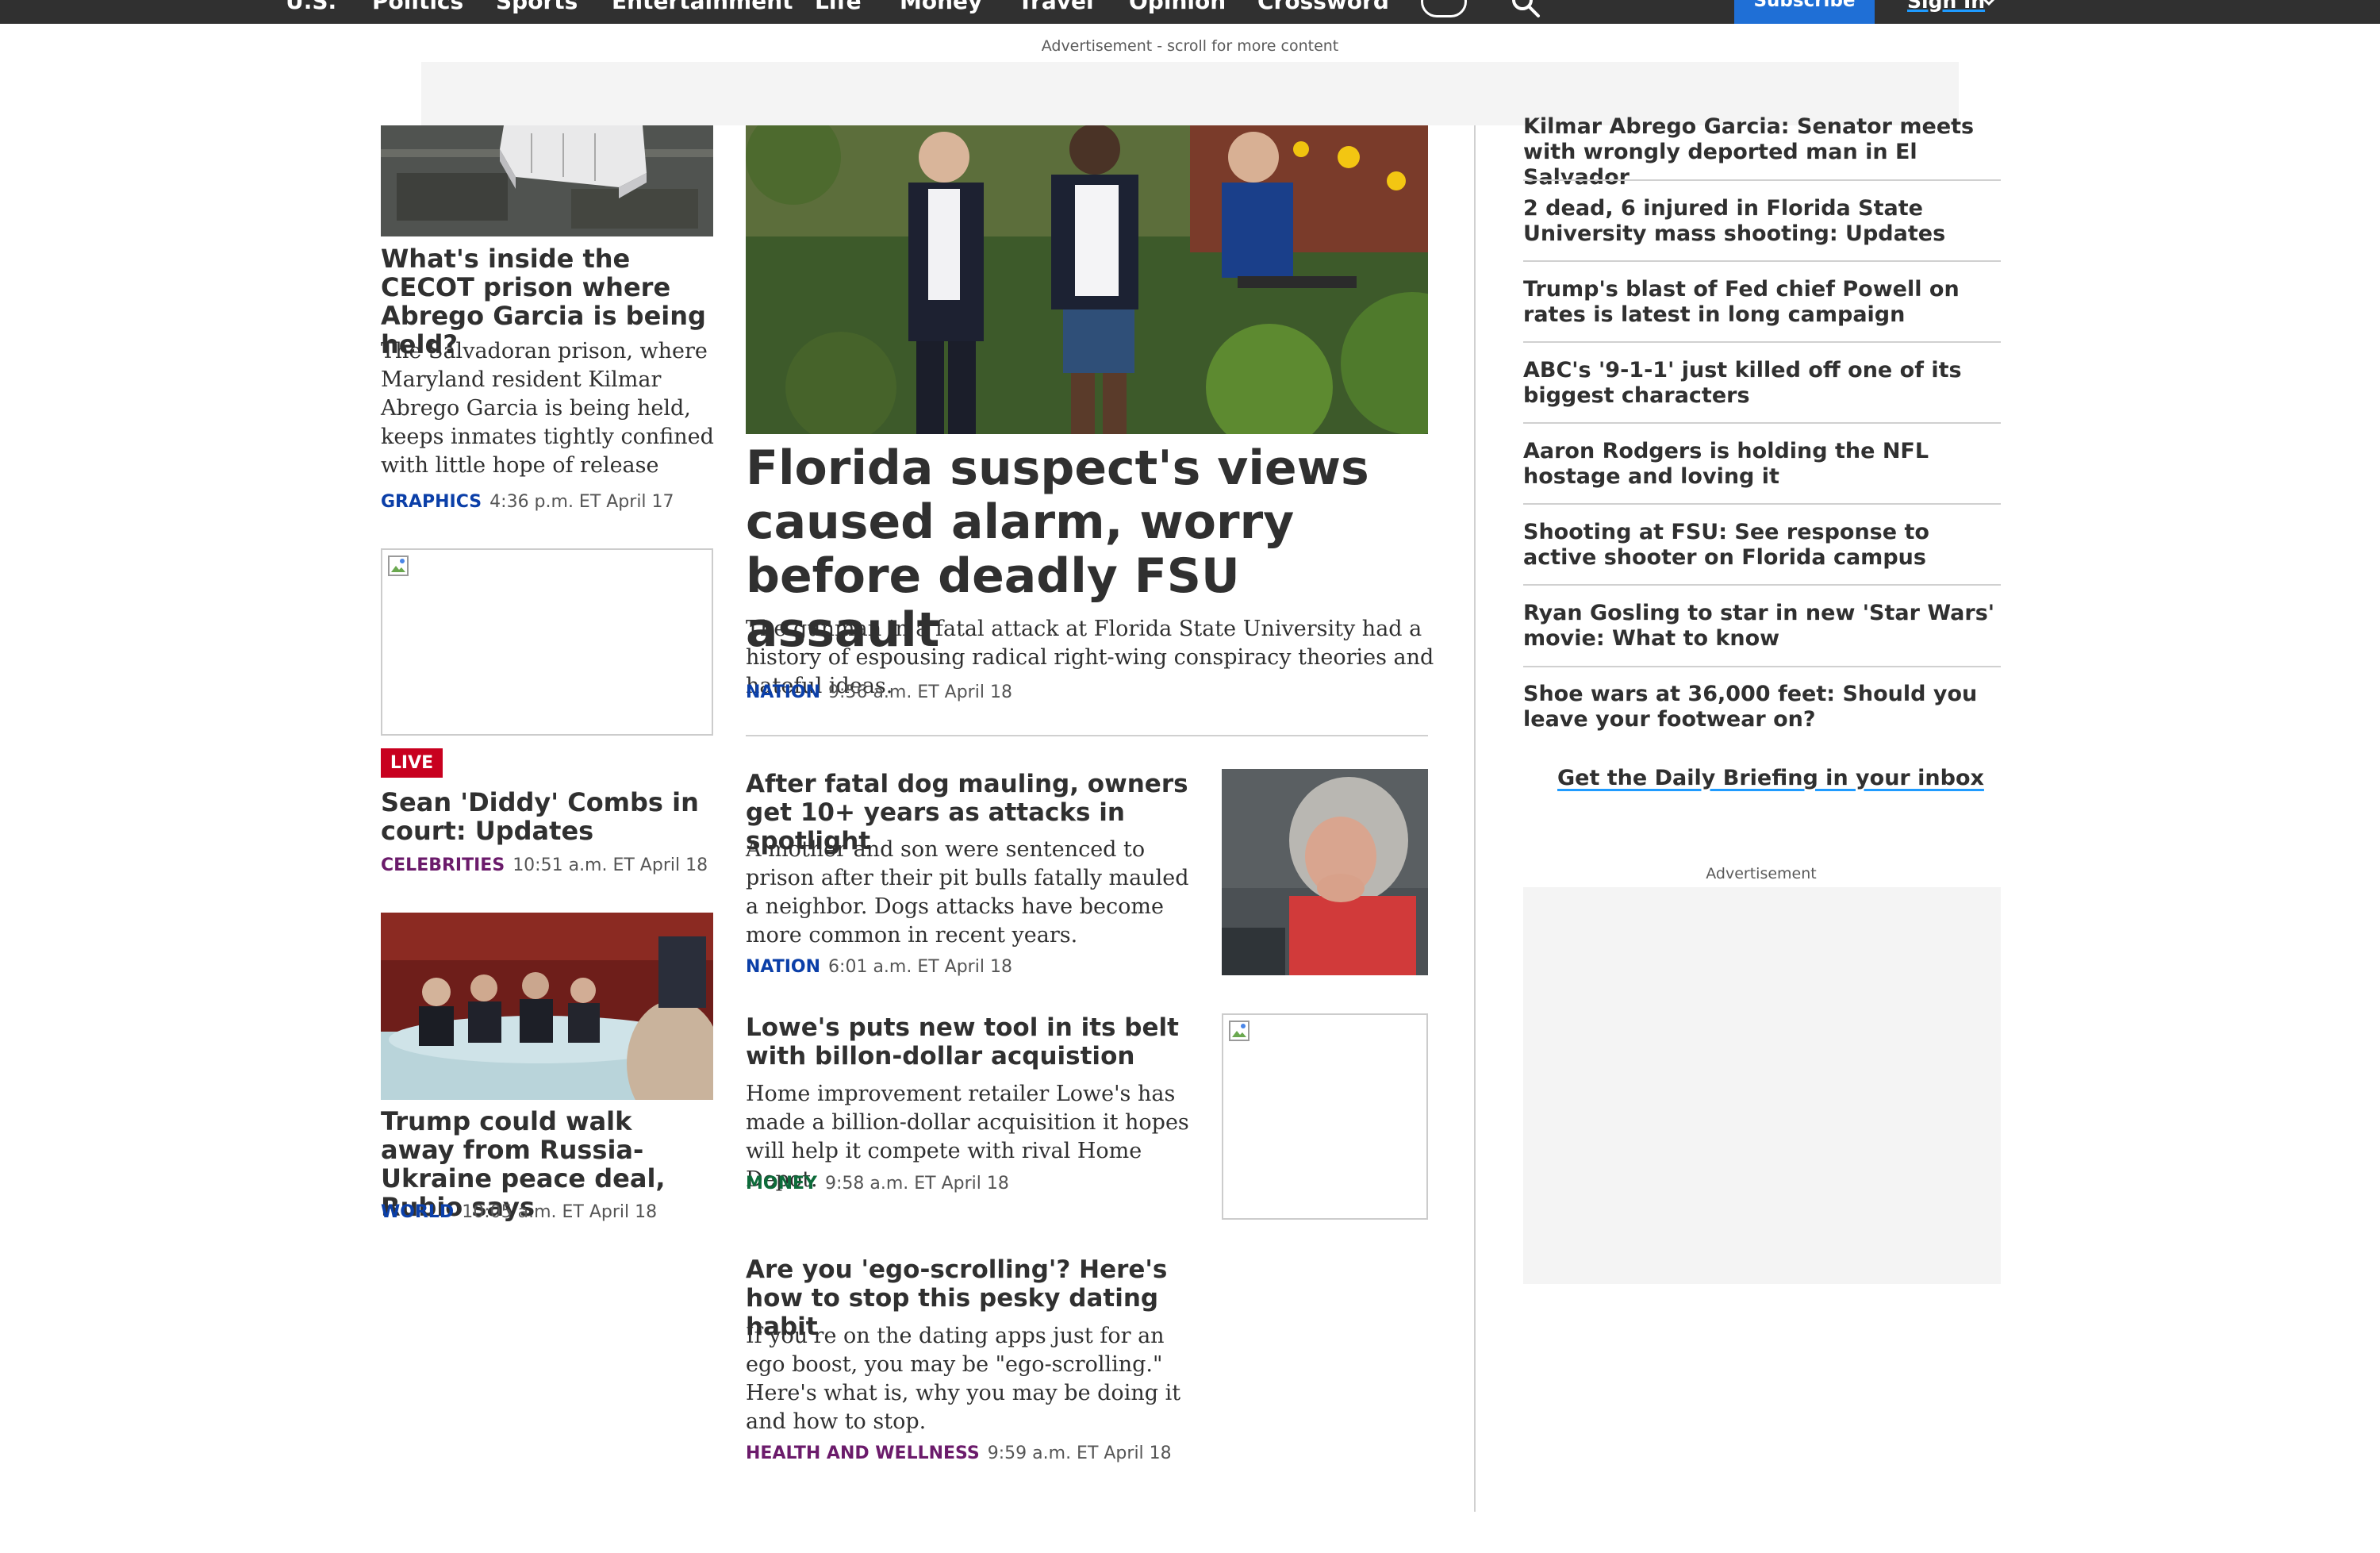  What do you see at coordinates (1525, 9) in the screenshot?
I see `search-icon` at bounding box center [1525, 9].